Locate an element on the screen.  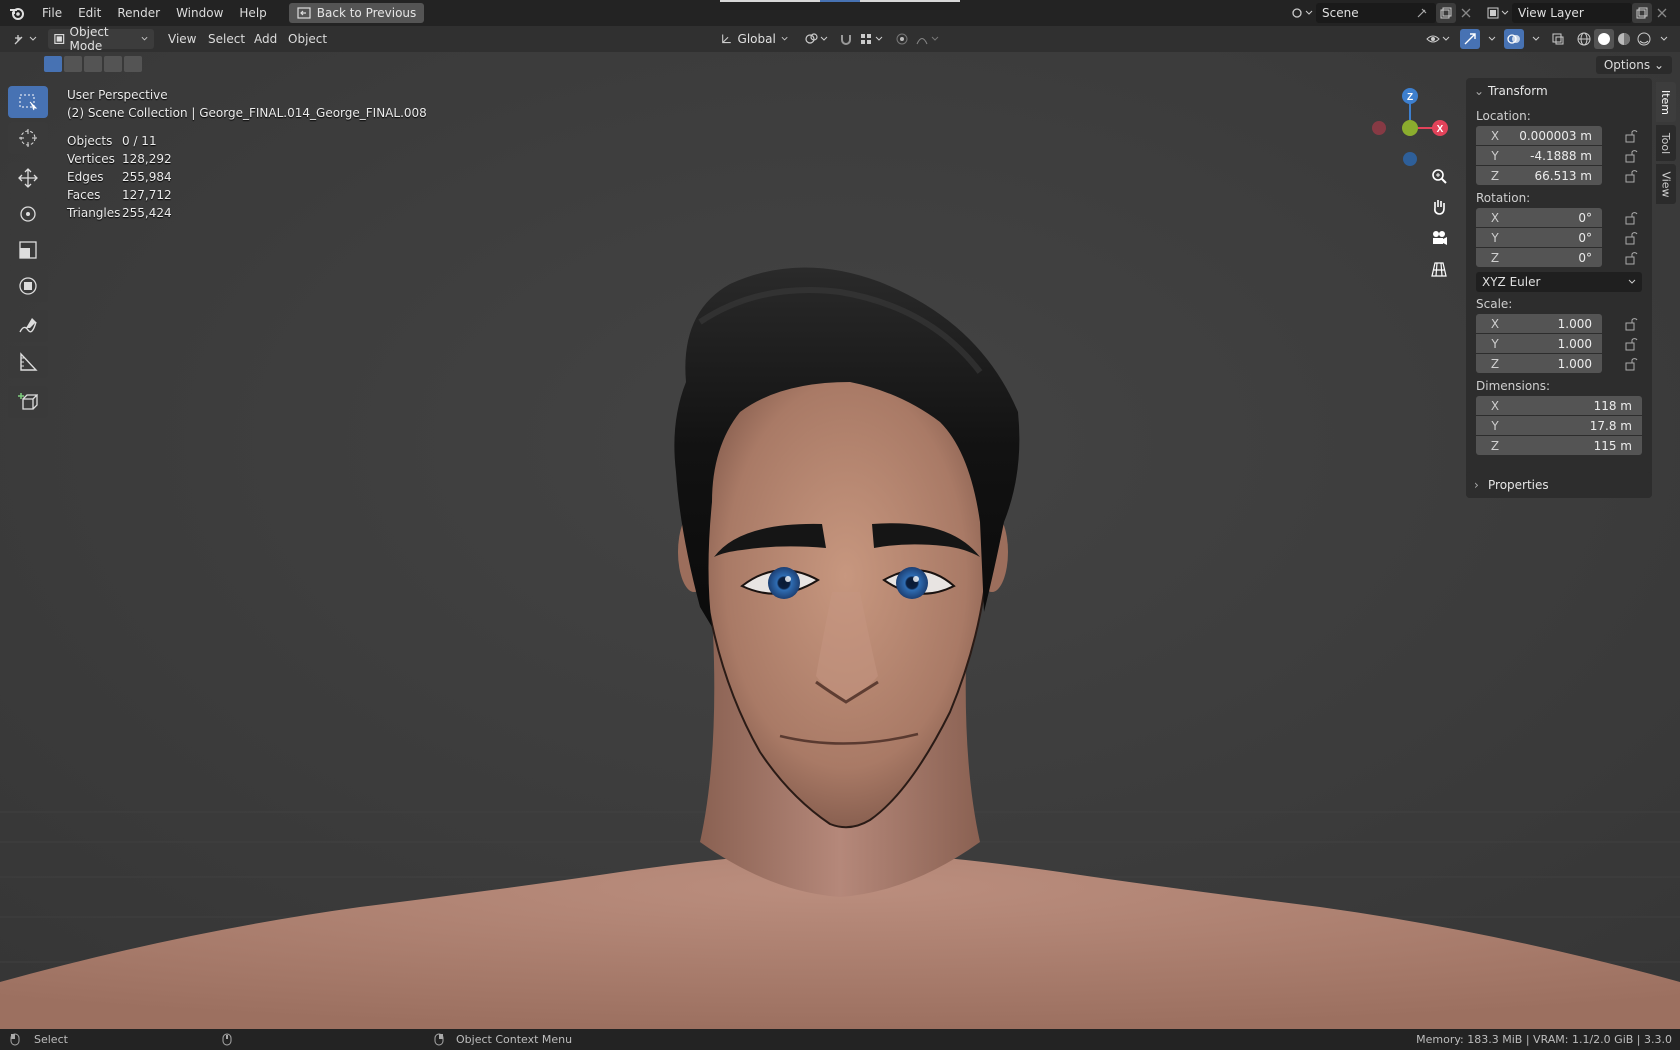
mouse-middle-icon is located at coordinates (227, 1039).